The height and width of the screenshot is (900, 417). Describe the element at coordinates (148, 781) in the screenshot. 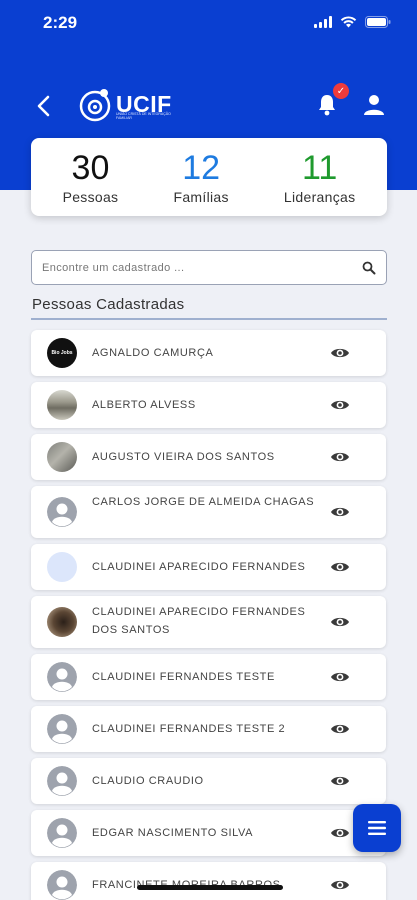

I see `person-name: CLAUDIO CRAUDIO` at that location.